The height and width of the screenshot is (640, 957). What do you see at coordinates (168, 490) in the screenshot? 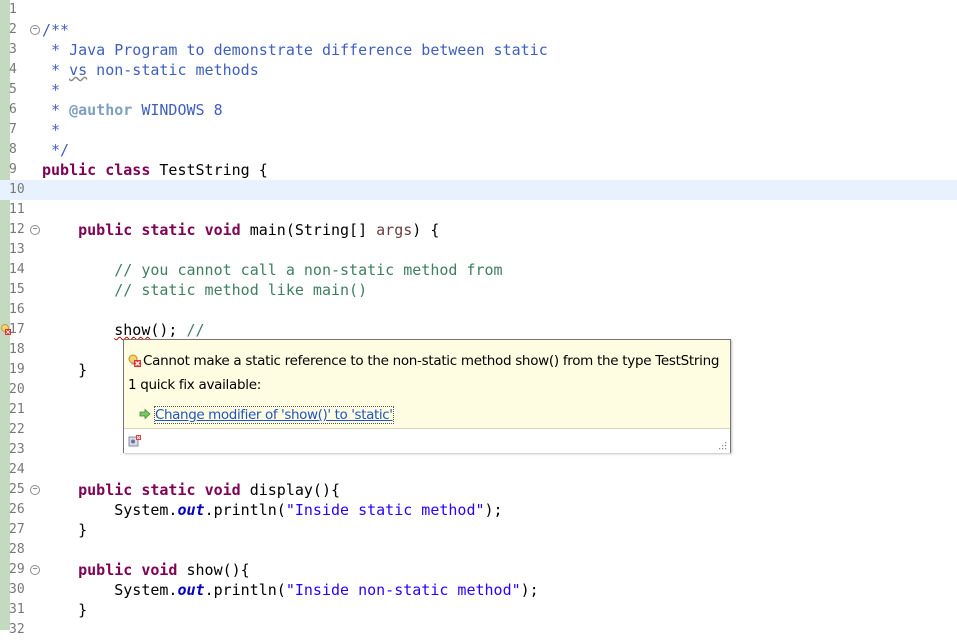
I see `code-token: static` at bounding box center [168, 490].